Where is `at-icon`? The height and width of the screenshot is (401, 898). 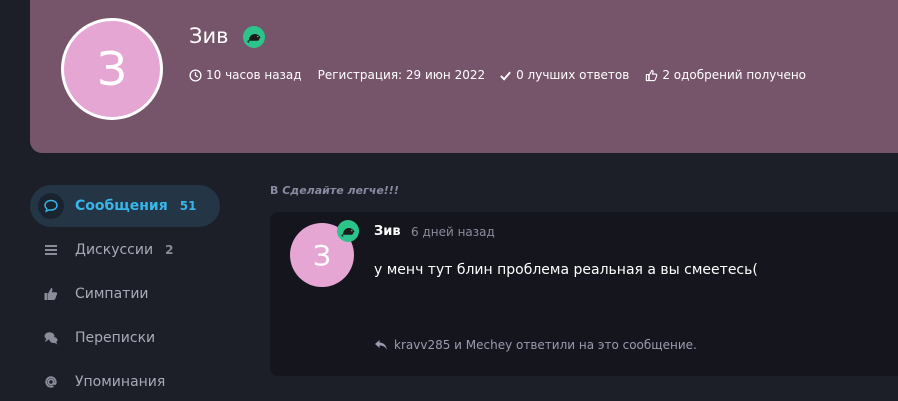 at-icon is located at coordinates (51, 382).